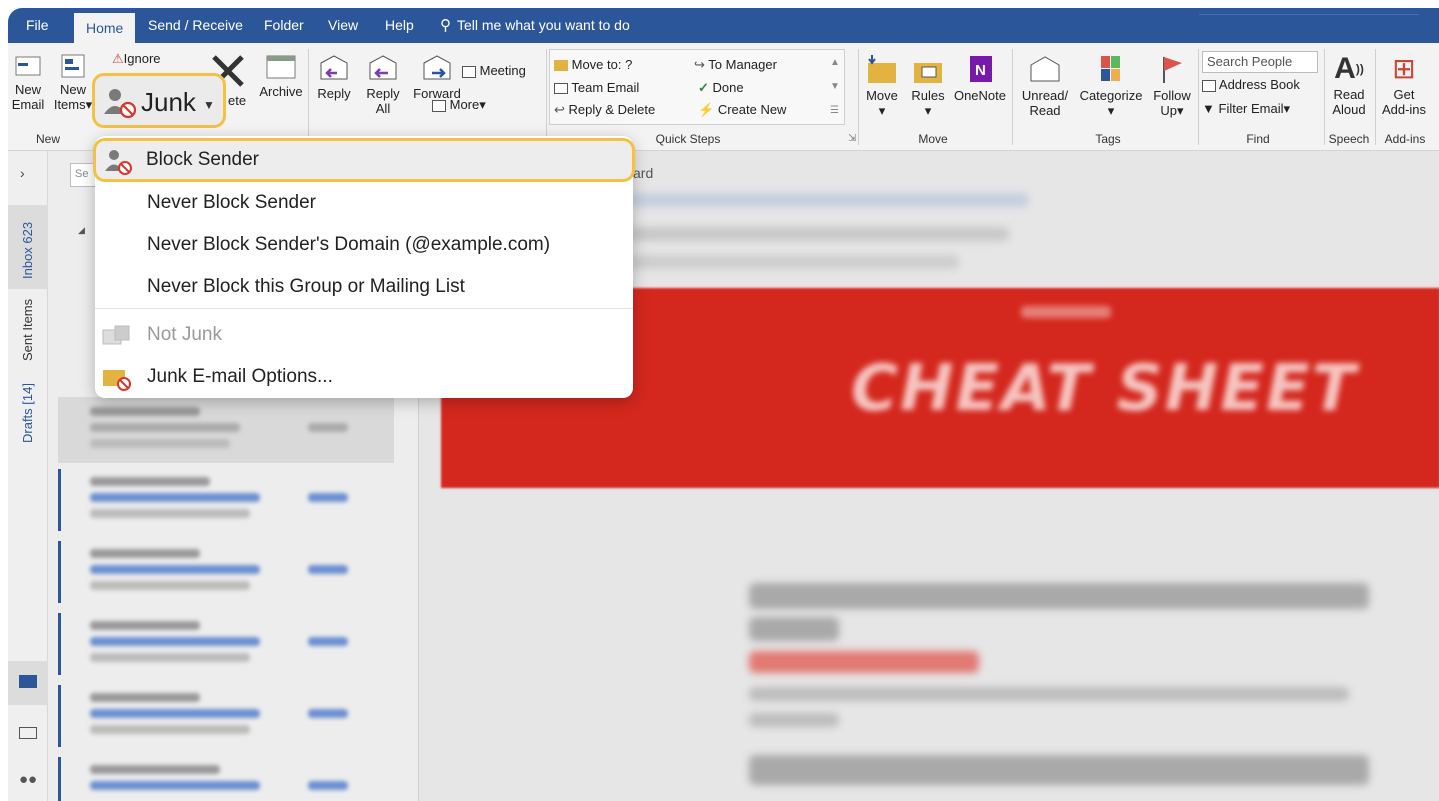 Image resolution: width=1439 pixels, height=801 pixels. What do you see at coordinates (383, 67) in the screenshot?
I see `reply-all-icon` at bounding box center [383, 67].